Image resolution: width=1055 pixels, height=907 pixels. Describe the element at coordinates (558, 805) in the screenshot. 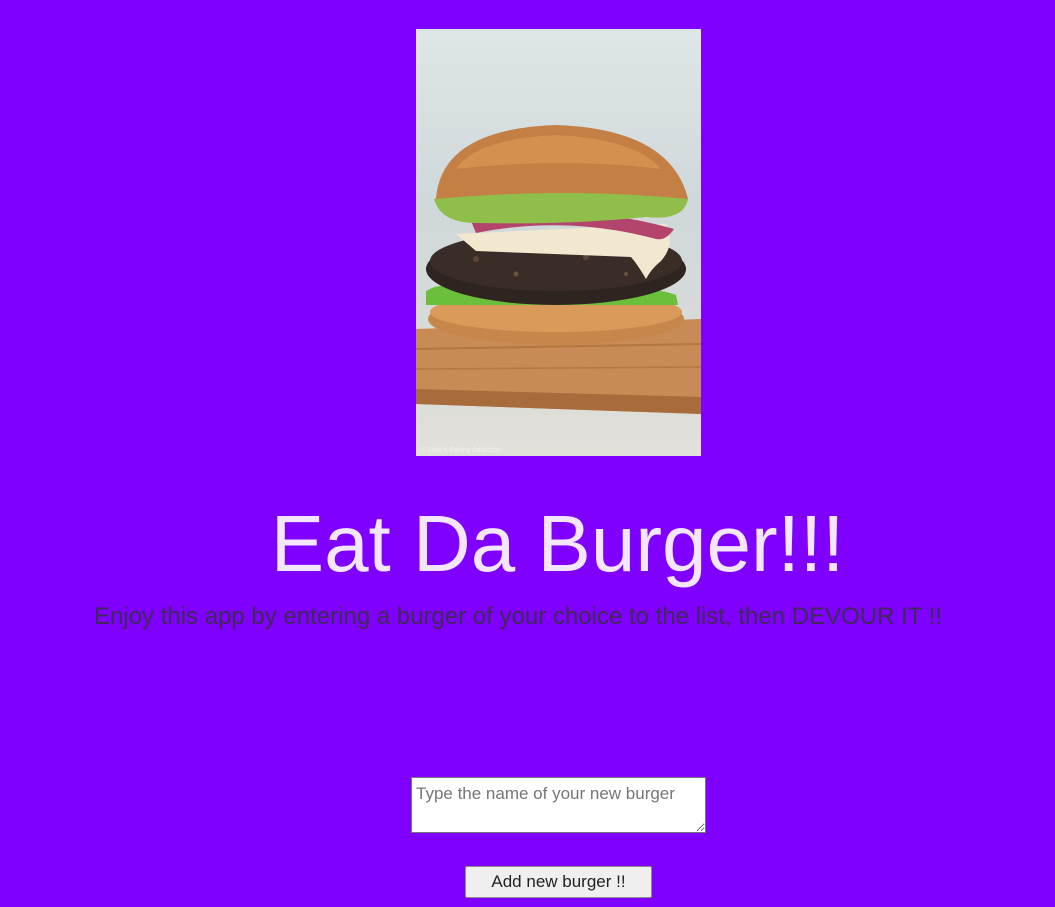

I see `burger-name-input` at that location.